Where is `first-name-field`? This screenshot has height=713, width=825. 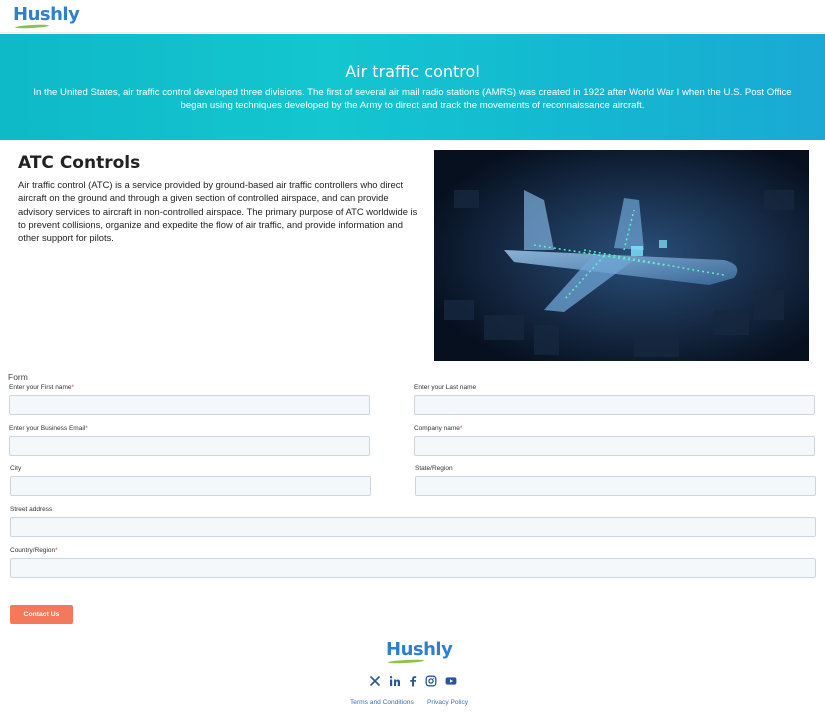 first-name-field is located at coordinates (189, 405).